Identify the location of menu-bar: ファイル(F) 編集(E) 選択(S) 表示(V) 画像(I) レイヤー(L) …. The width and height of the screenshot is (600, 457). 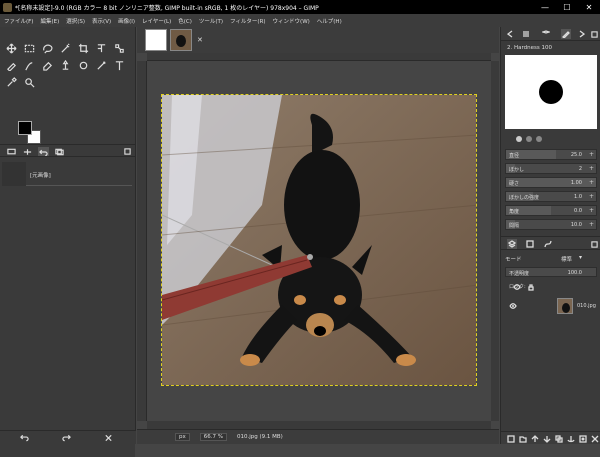
(300, 20).